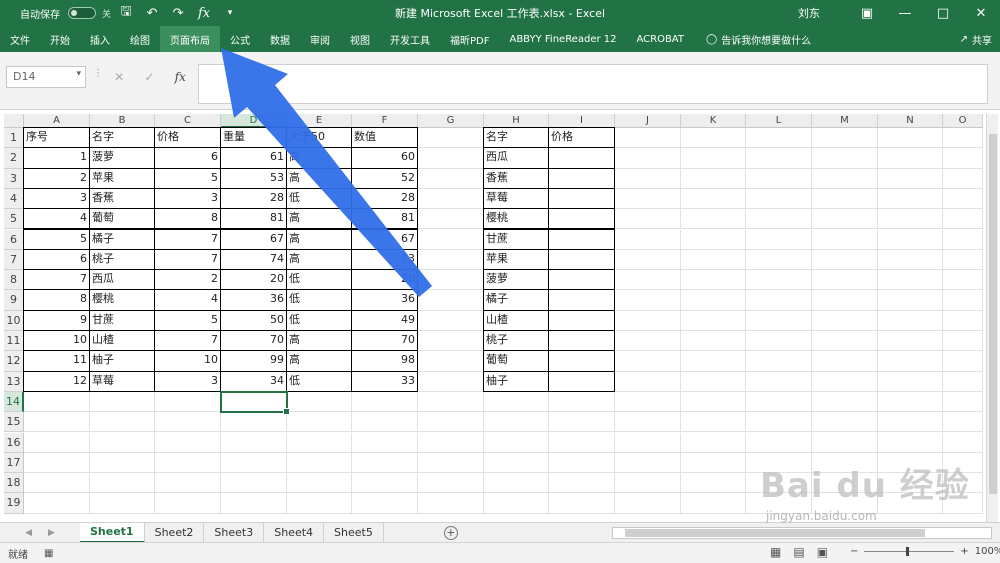 Image resolution: width=1000 pixels, height=563 pixels. Describe the element at coordinates (140, 39) in the screenshot. I see `ribbon-tab-3: 绘图` at that location.